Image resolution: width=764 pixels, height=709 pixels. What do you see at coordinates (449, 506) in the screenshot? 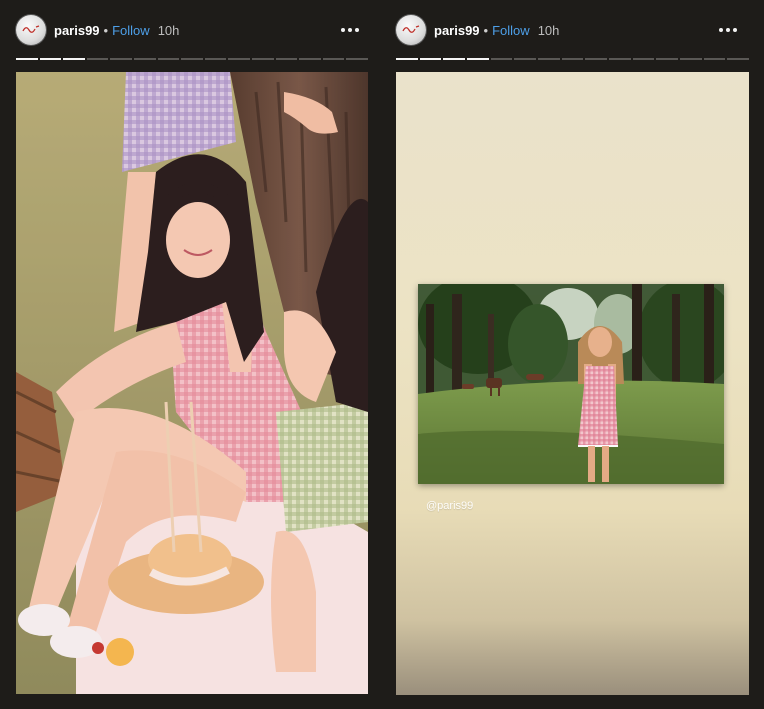
I see `mention-tag: @paris99` at bounding box center [449, 506].